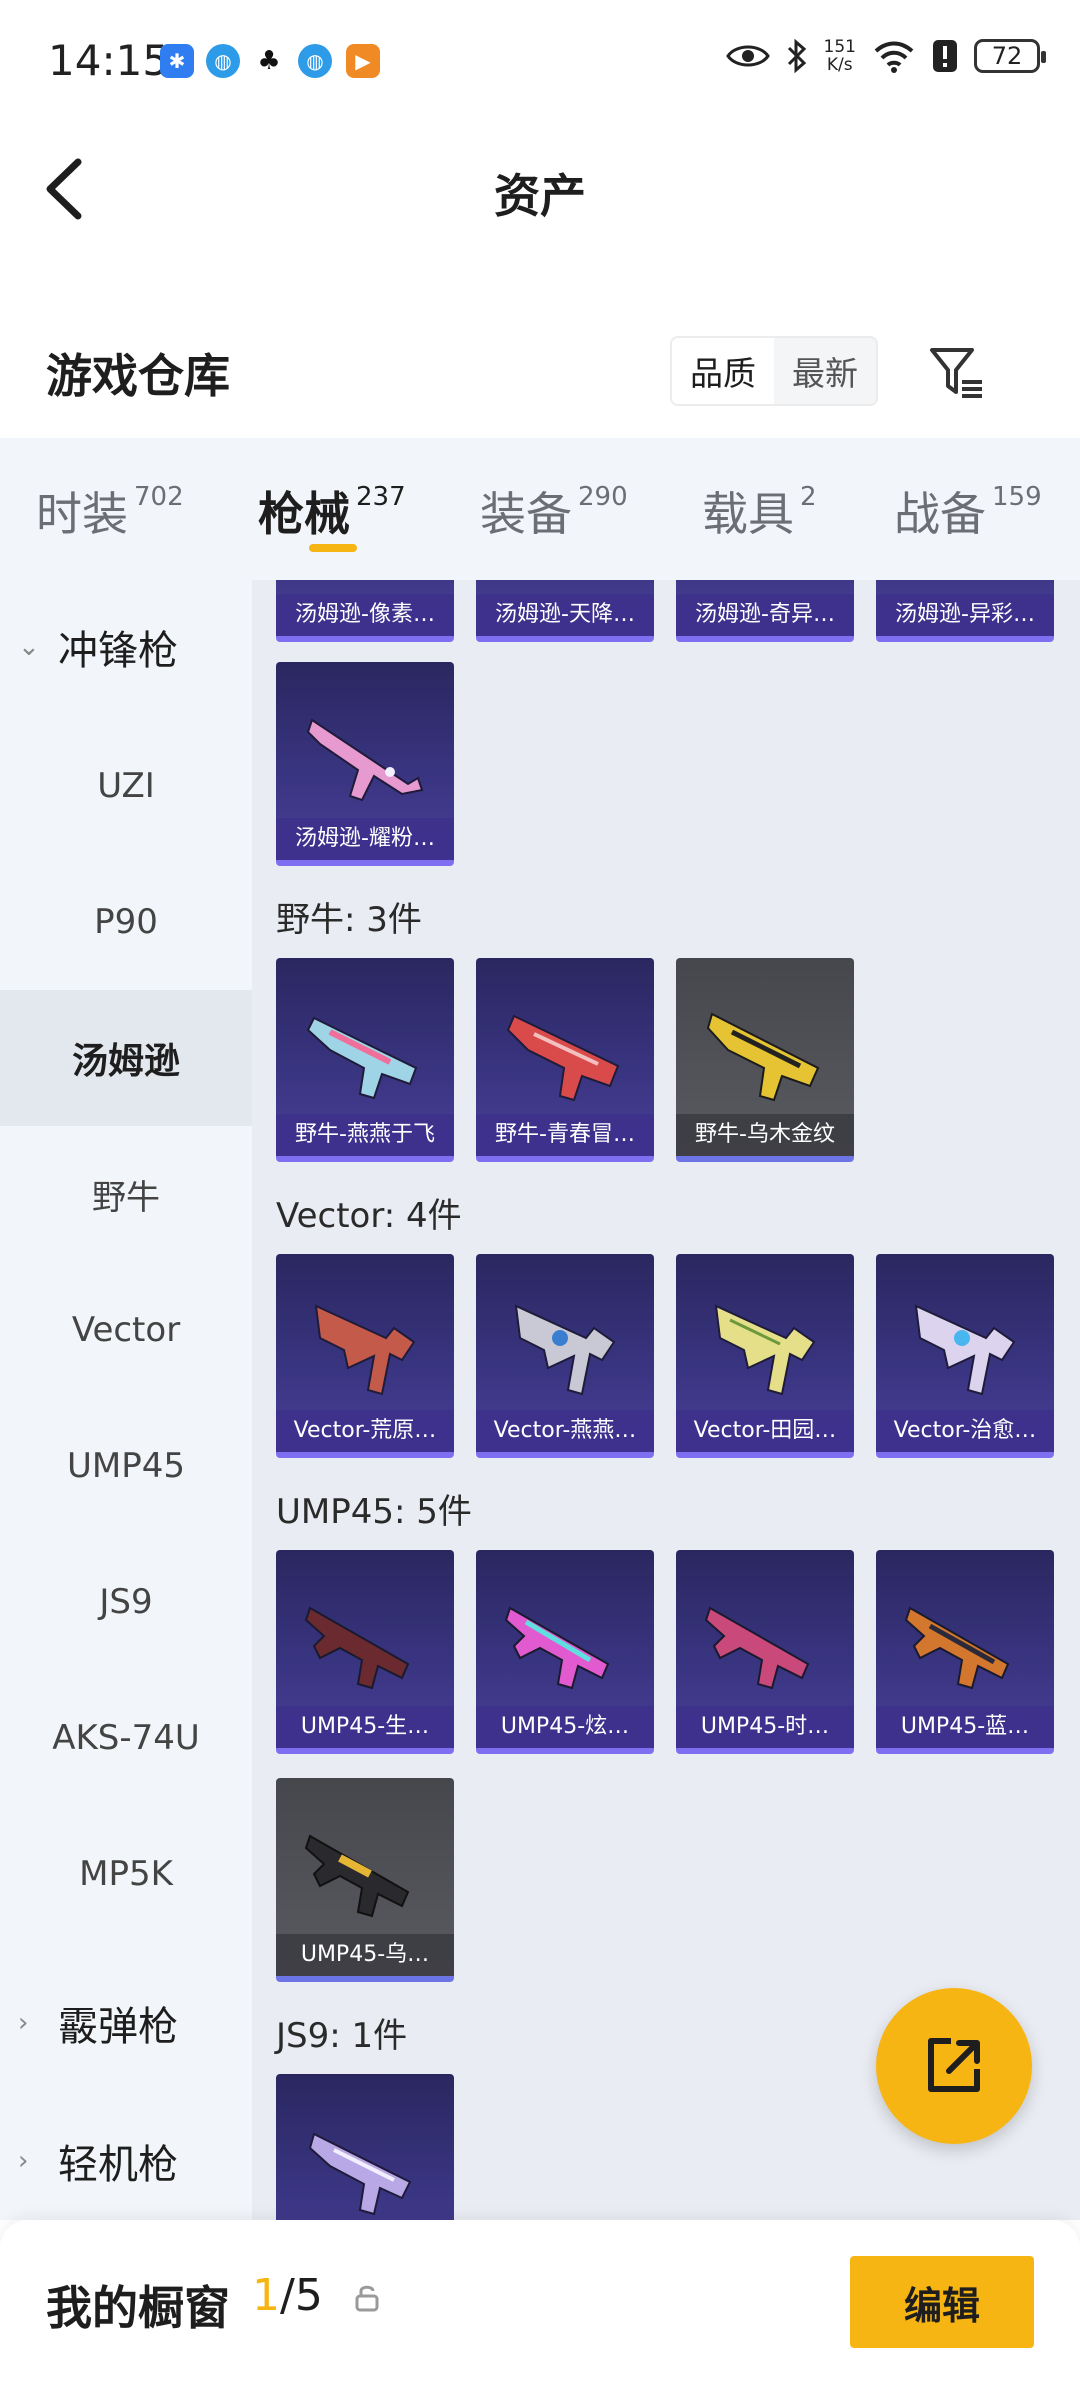 The height and width of the screenshot is (2382, 1080). Describe the element at coordinates (367, 2298) in the screenshot. I see `lock-icon` at that location.